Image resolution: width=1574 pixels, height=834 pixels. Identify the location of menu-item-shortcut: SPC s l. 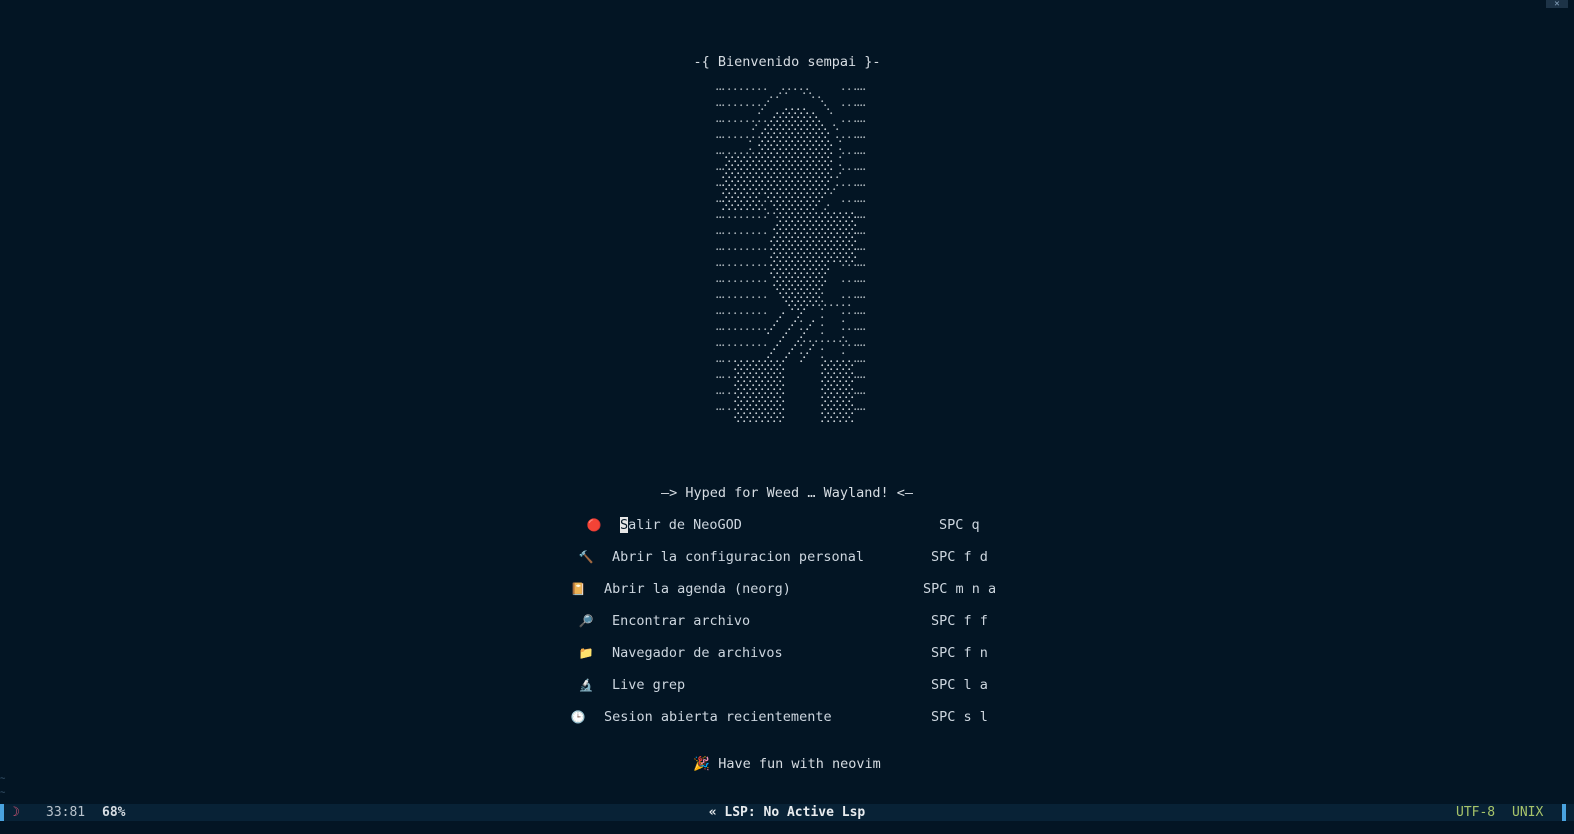
(959, 717).